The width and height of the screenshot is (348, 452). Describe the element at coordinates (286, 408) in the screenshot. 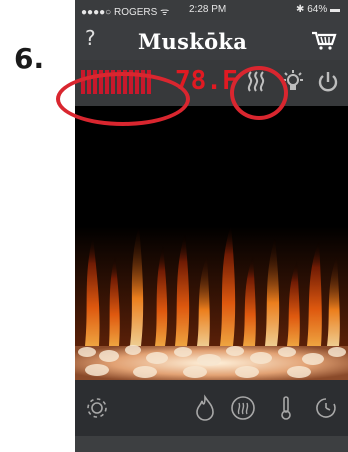

I see `thermometer-icon` at that location.